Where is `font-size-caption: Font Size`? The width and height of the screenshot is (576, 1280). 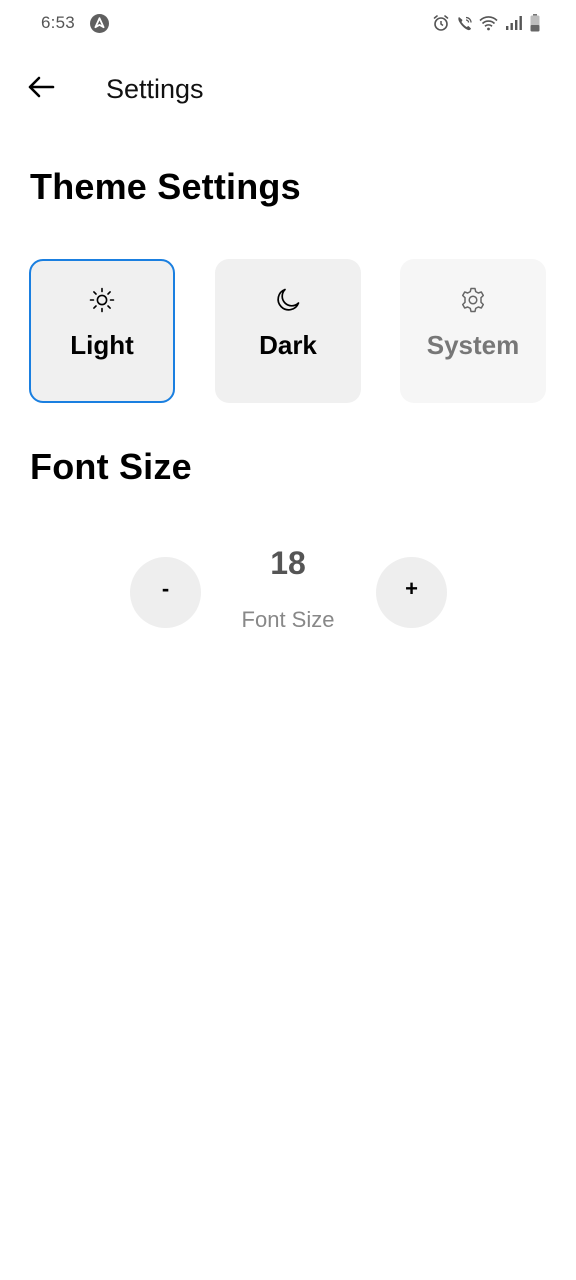 font-size-caption: Font Size is located at coordinates (288, 619).